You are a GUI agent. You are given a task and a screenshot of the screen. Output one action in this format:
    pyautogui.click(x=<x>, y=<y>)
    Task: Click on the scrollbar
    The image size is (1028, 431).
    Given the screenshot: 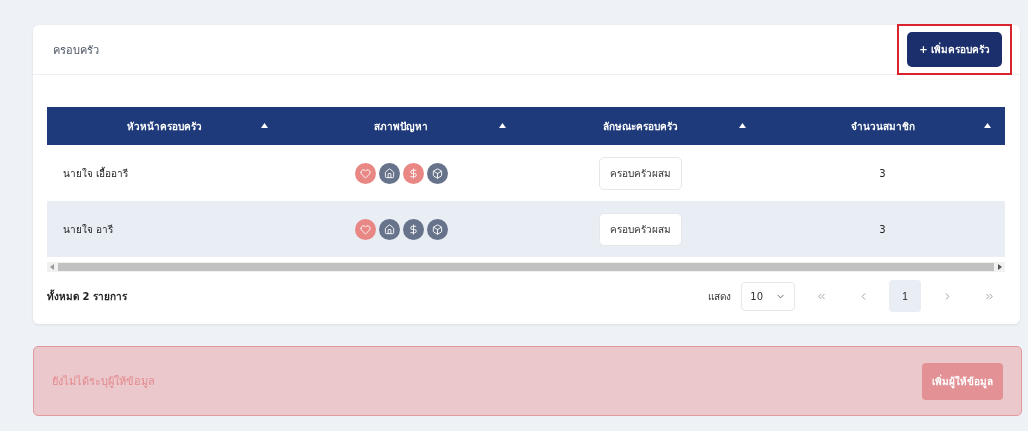 What is the action you would take?
    pyautogui.click(x=526, y=267)
    